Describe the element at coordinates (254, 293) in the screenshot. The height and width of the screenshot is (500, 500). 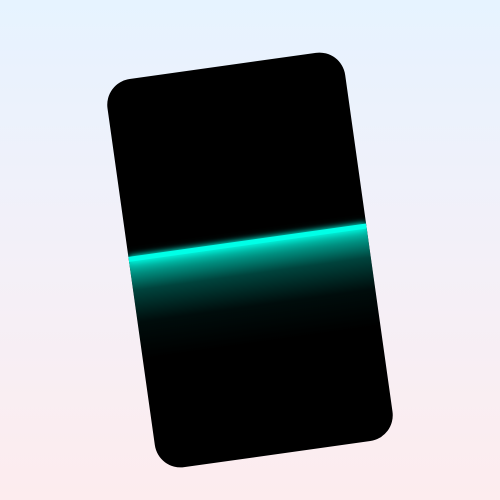
I see `scan-glow` at that location.